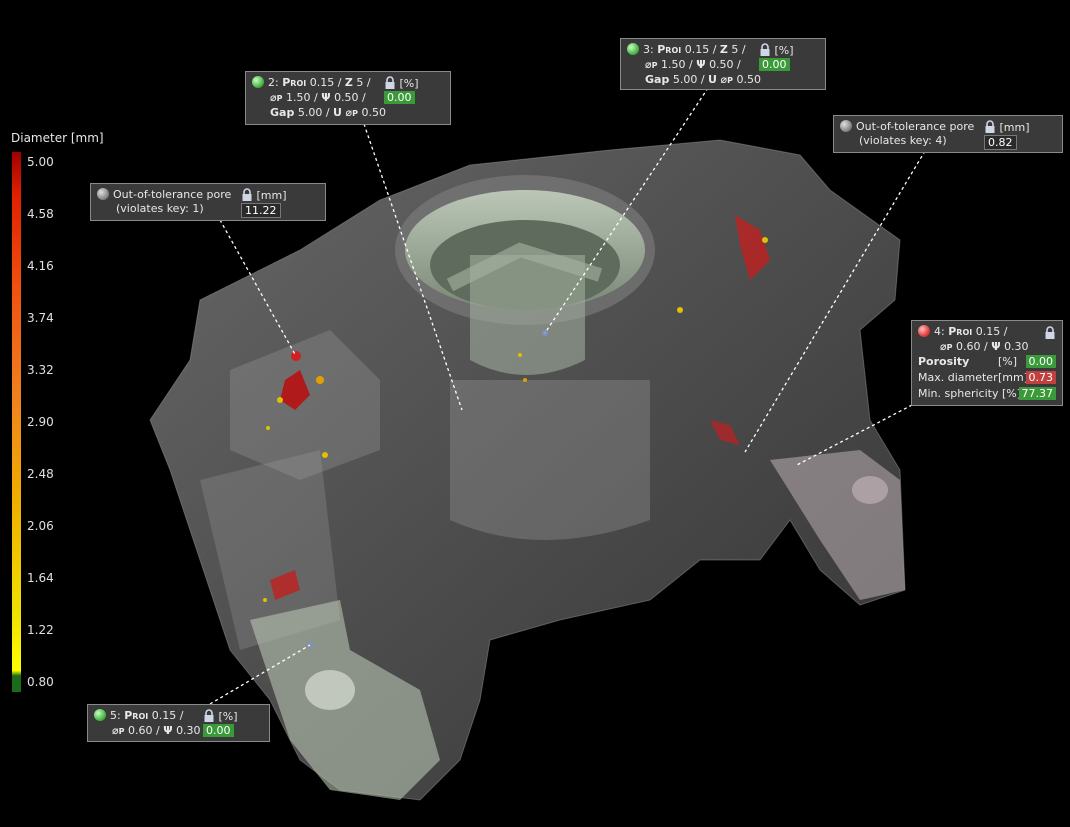  I want to click on metric-row-min-sphericity: Min. sphericity [%] 77.37, so click(987, 395).